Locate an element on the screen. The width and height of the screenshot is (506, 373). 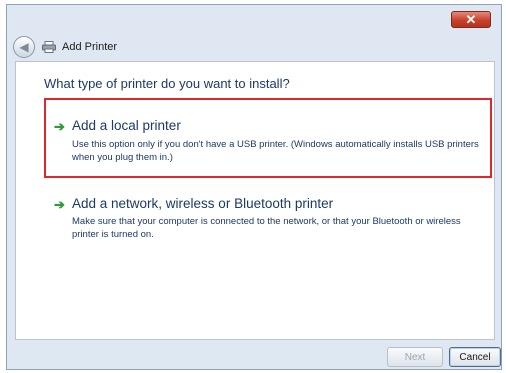
printer-icon is located at coordinates (49, 47).